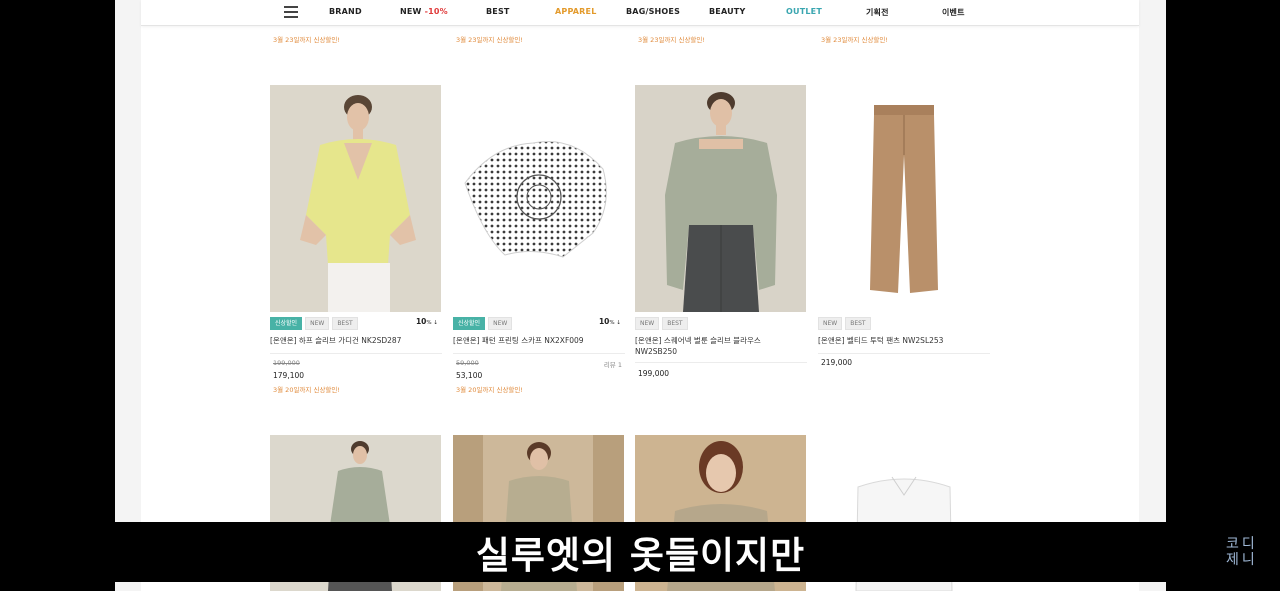 This screenshot has width=1280, height=591. I want to click on nav-new: NEW -10%, so click(424, 11).